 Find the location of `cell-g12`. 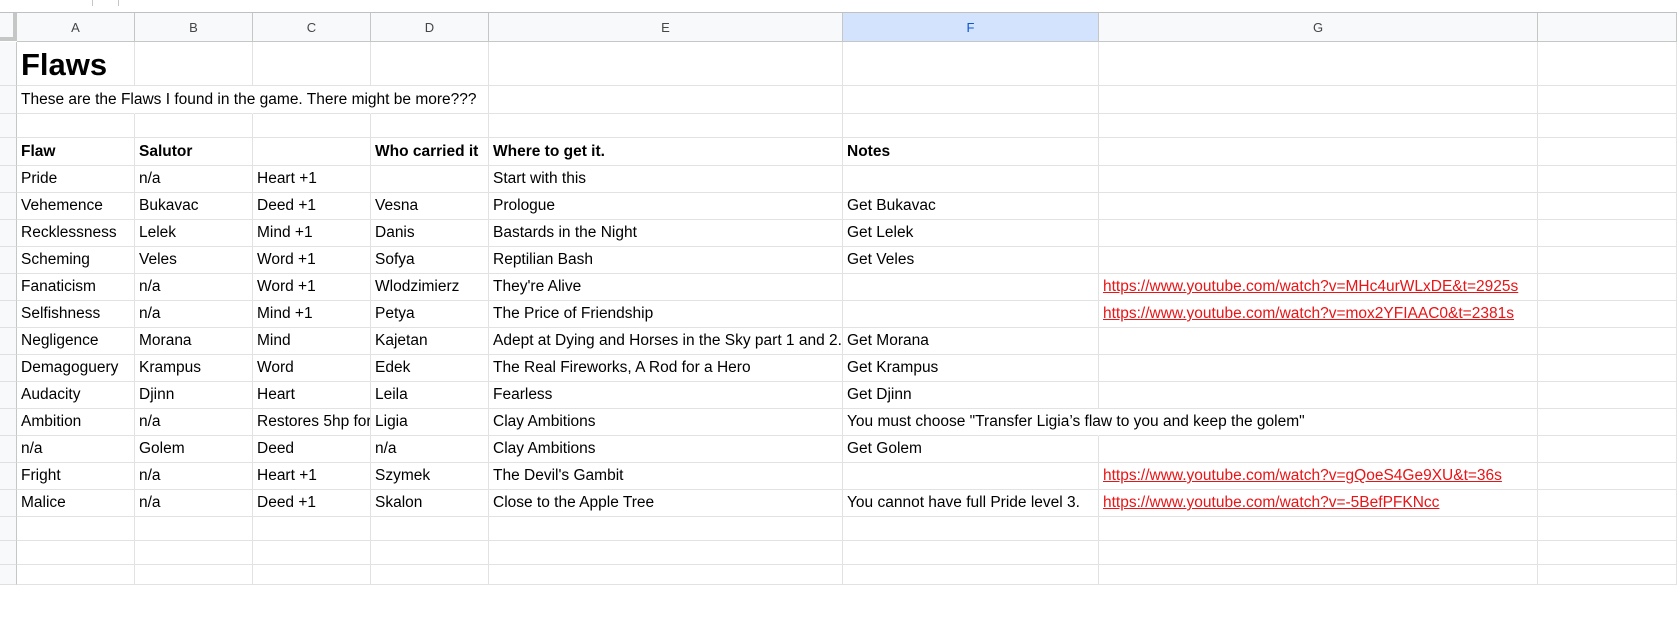

cell-g12 is located at coordinates (1318, 368).